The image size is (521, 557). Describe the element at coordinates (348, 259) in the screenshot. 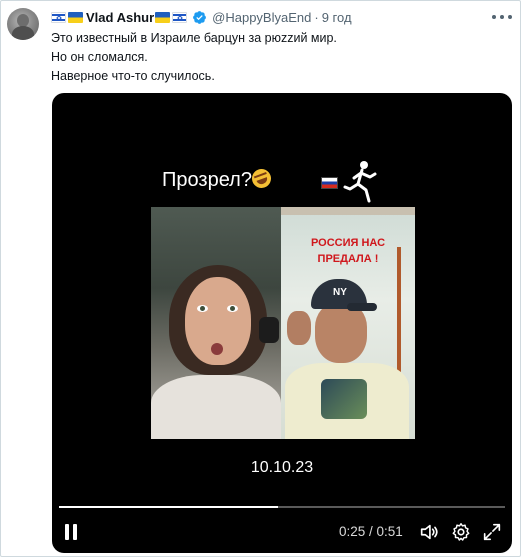

I see `banner-line: ПРЕДАЛА !` at that location.